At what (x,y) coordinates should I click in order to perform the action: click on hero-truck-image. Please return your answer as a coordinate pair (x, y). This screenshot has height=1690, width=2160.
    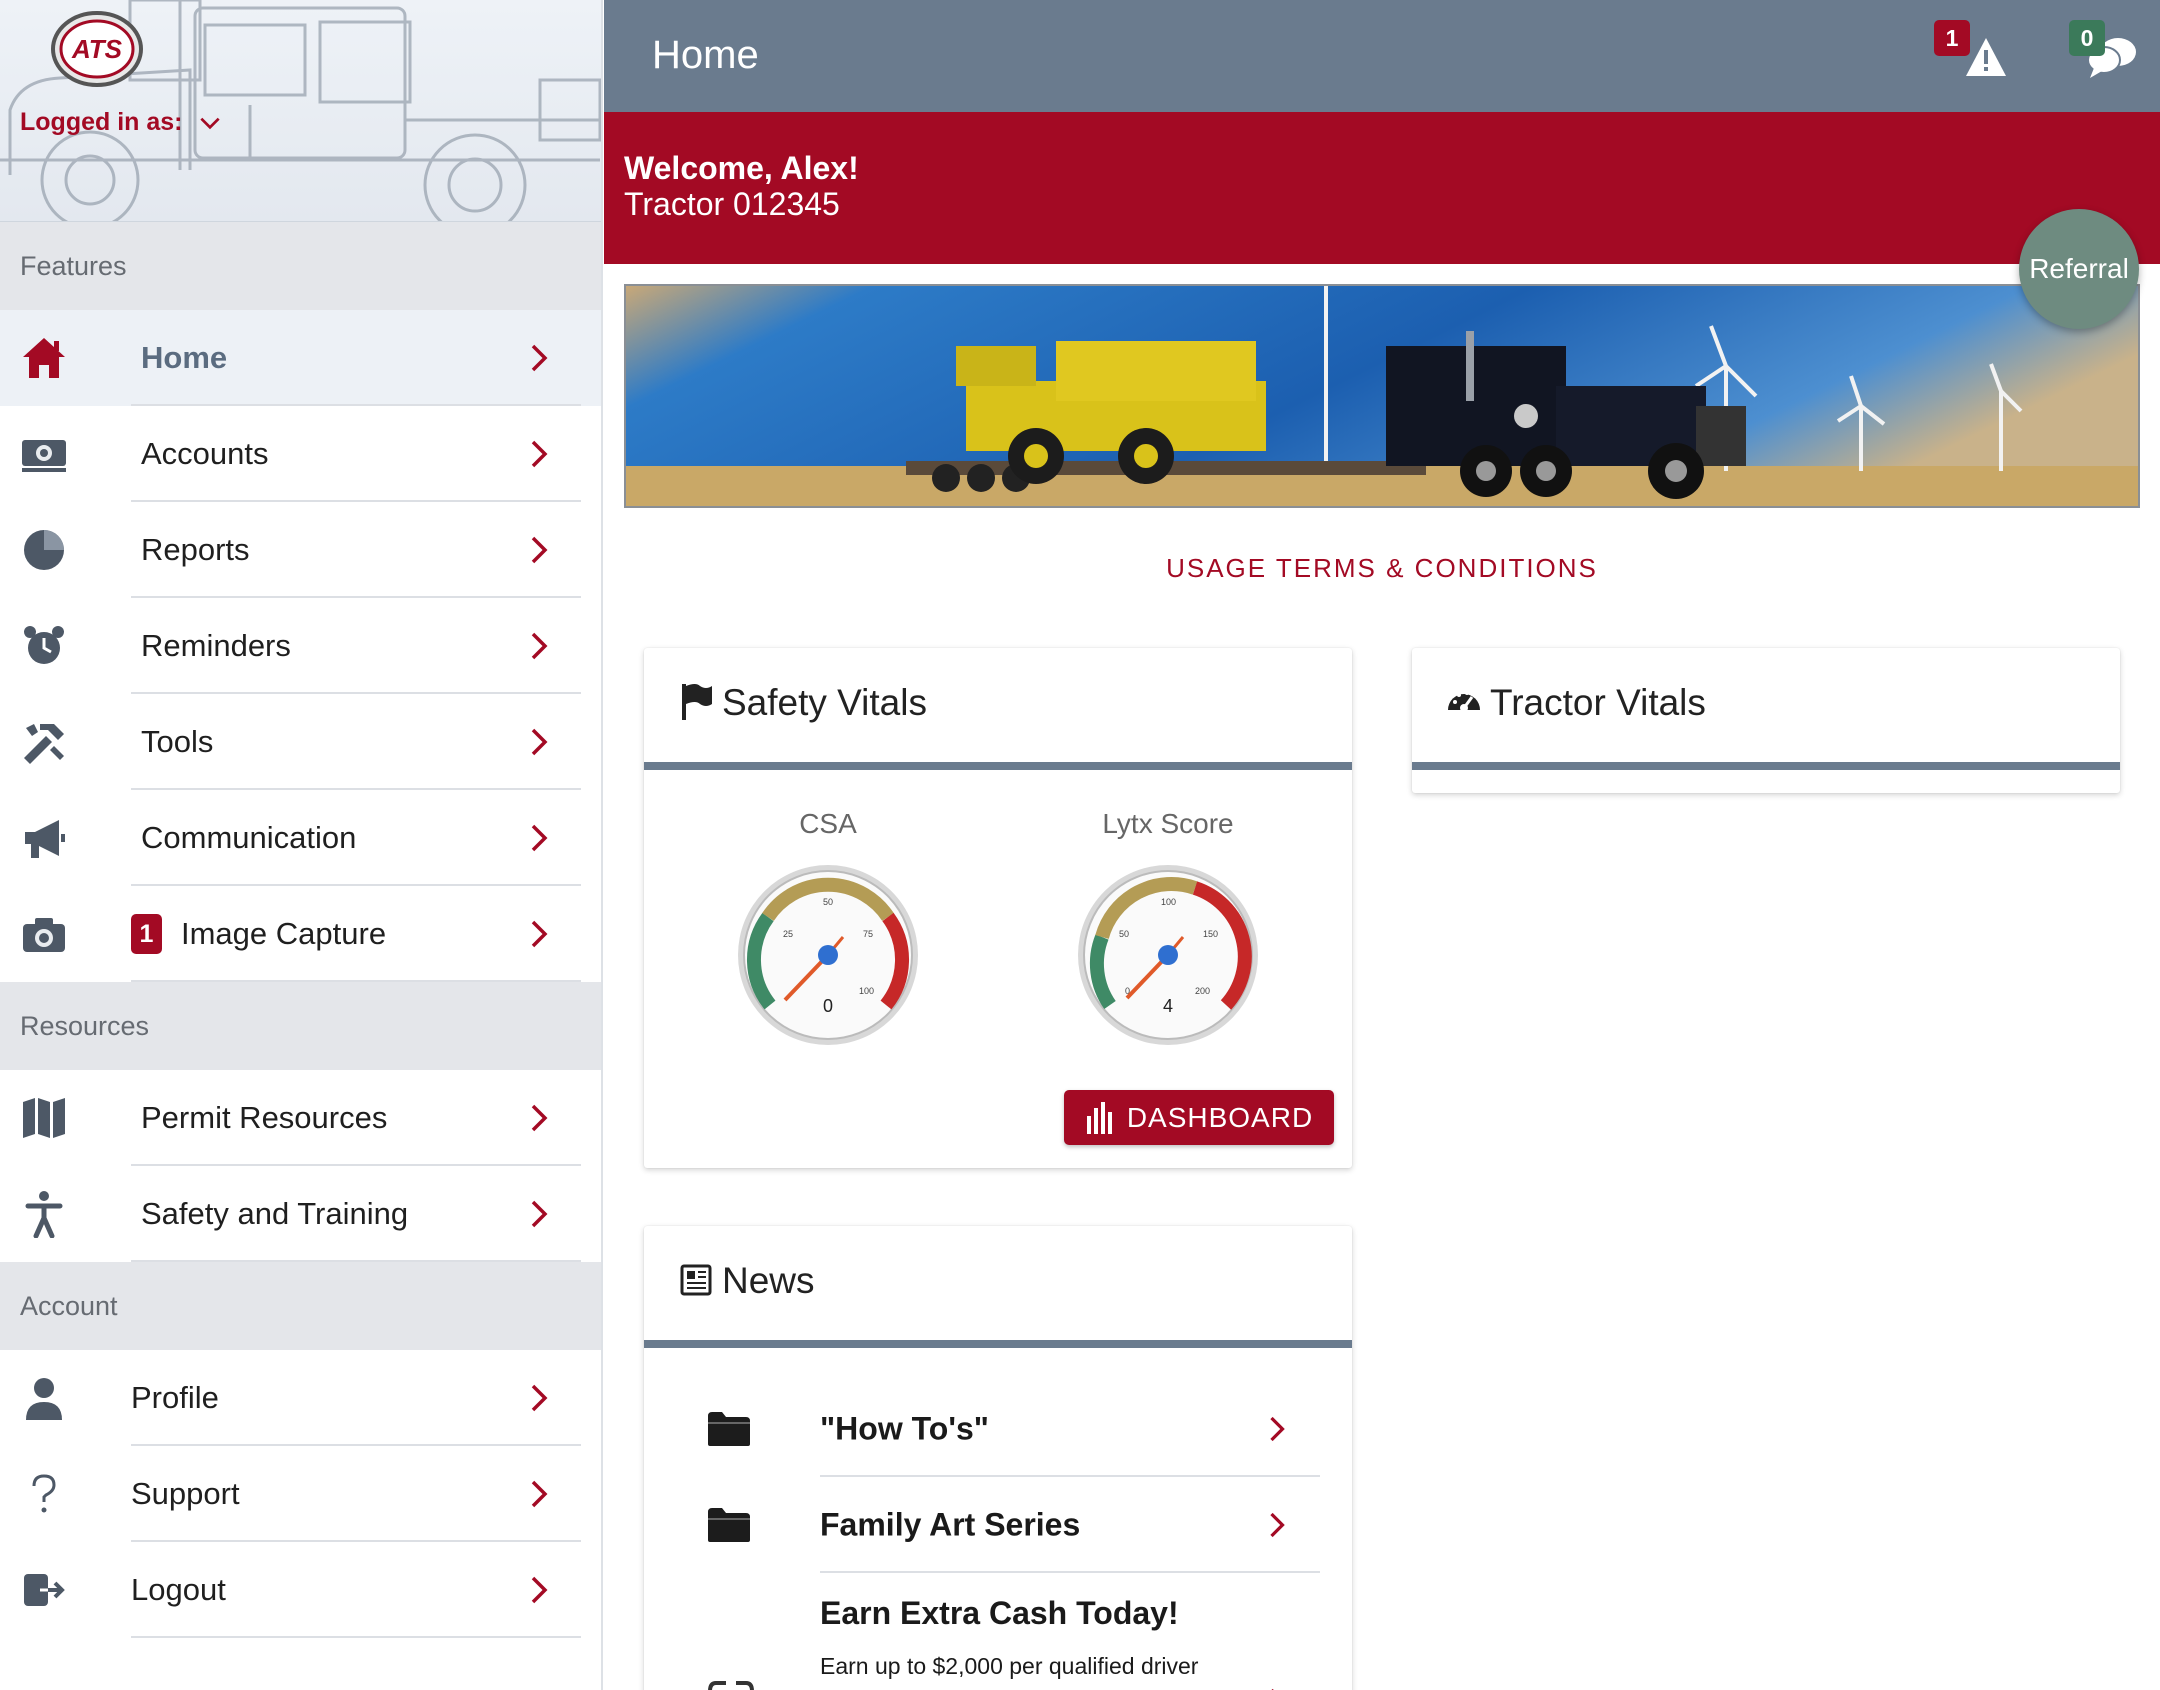
    Looking at the image, I should click on (1382, 396).